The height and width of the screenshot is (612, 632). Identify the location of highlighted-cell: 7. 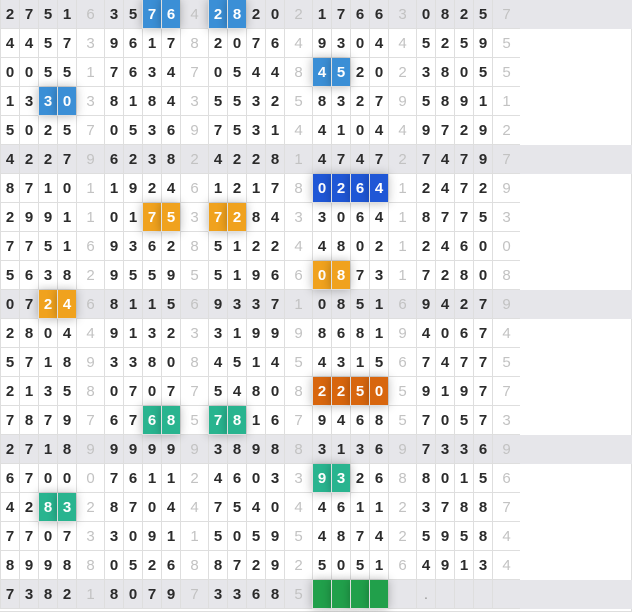
(151, 217).